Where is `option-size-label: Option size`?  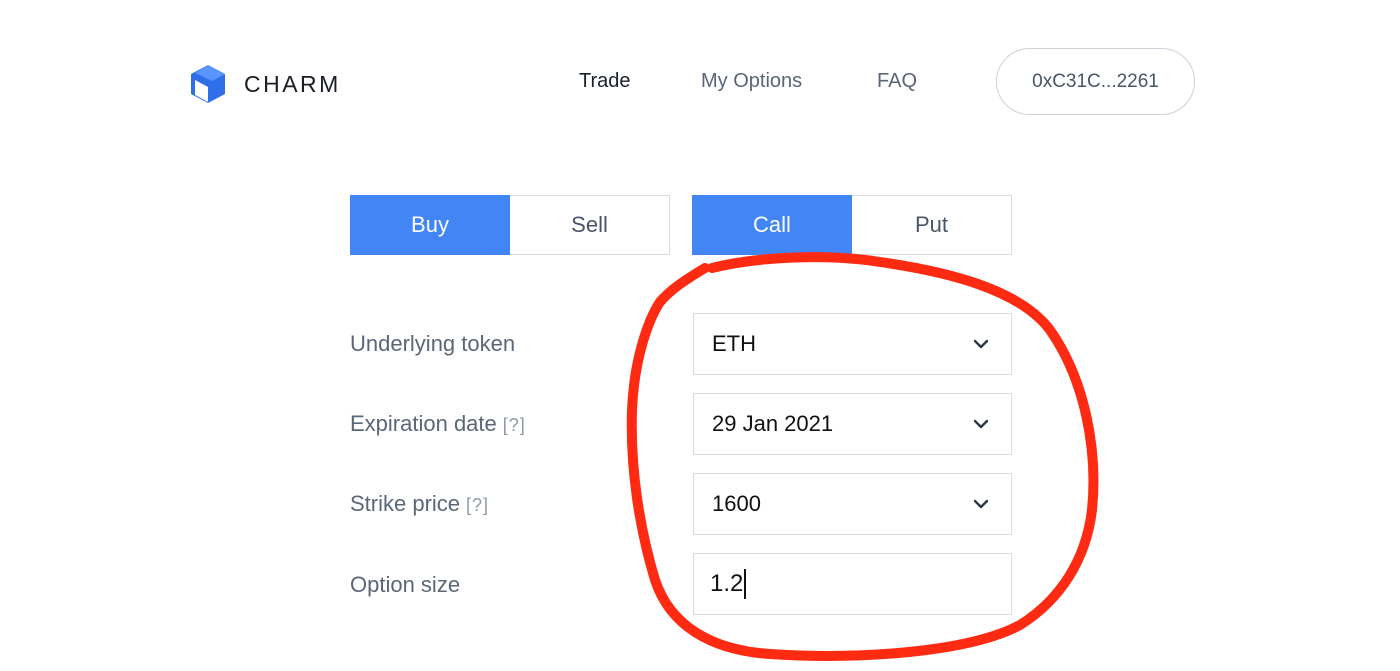 option-size-label: Option size is located at coordinates (405, 585).